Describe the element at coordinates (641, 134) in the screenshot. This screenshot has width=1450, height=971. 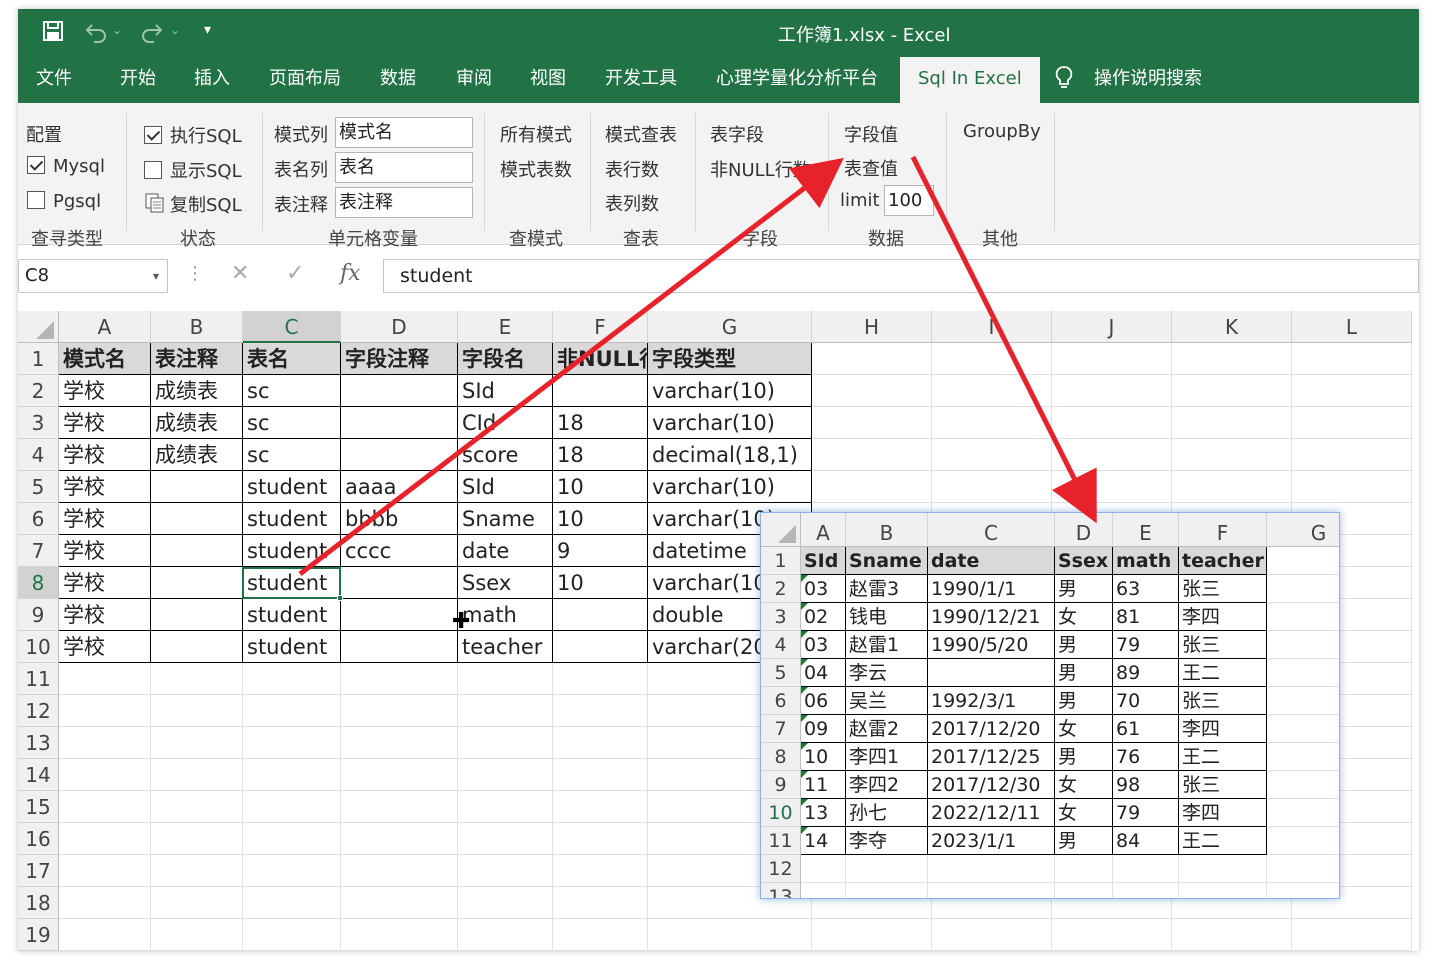
I see `schema-query-table-button: 模式查表` at that location.